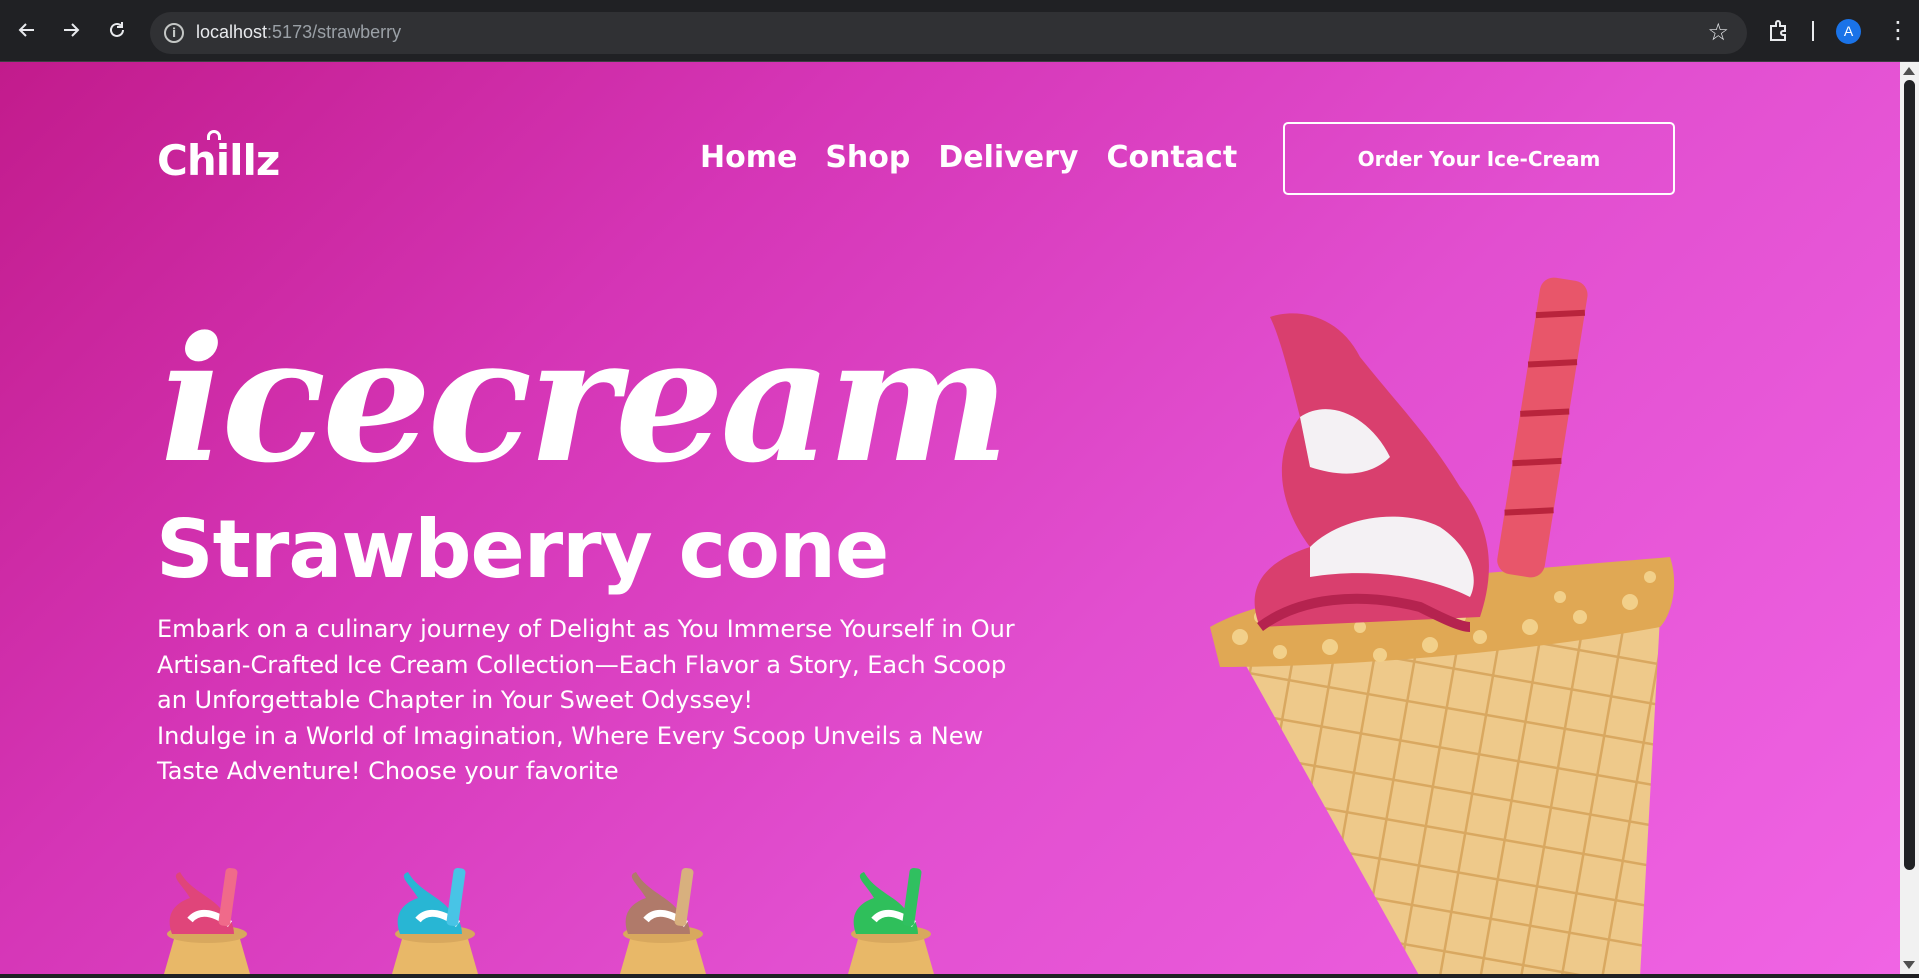 This screenshot has width=1919, height=978. I want to click on flavor-thumb-strawberry, so click(202, 918).